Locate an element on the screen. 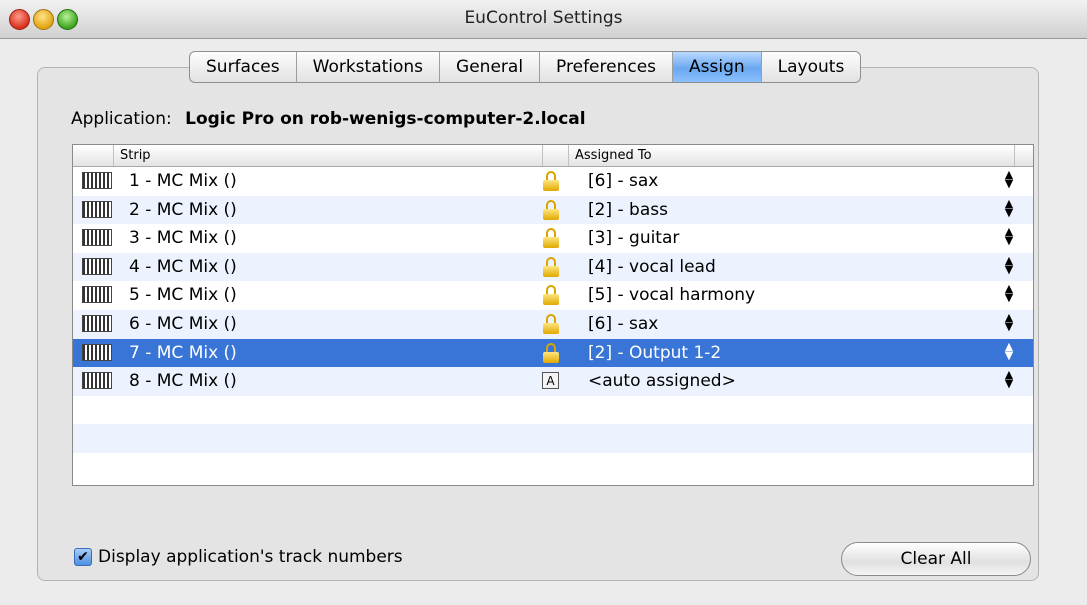 The width and height of the screenshot is (1087, 605). table-row: 4 - MC Mix () [4] - vocal lead ▲ ▼ is located at coordinates (553, 267).